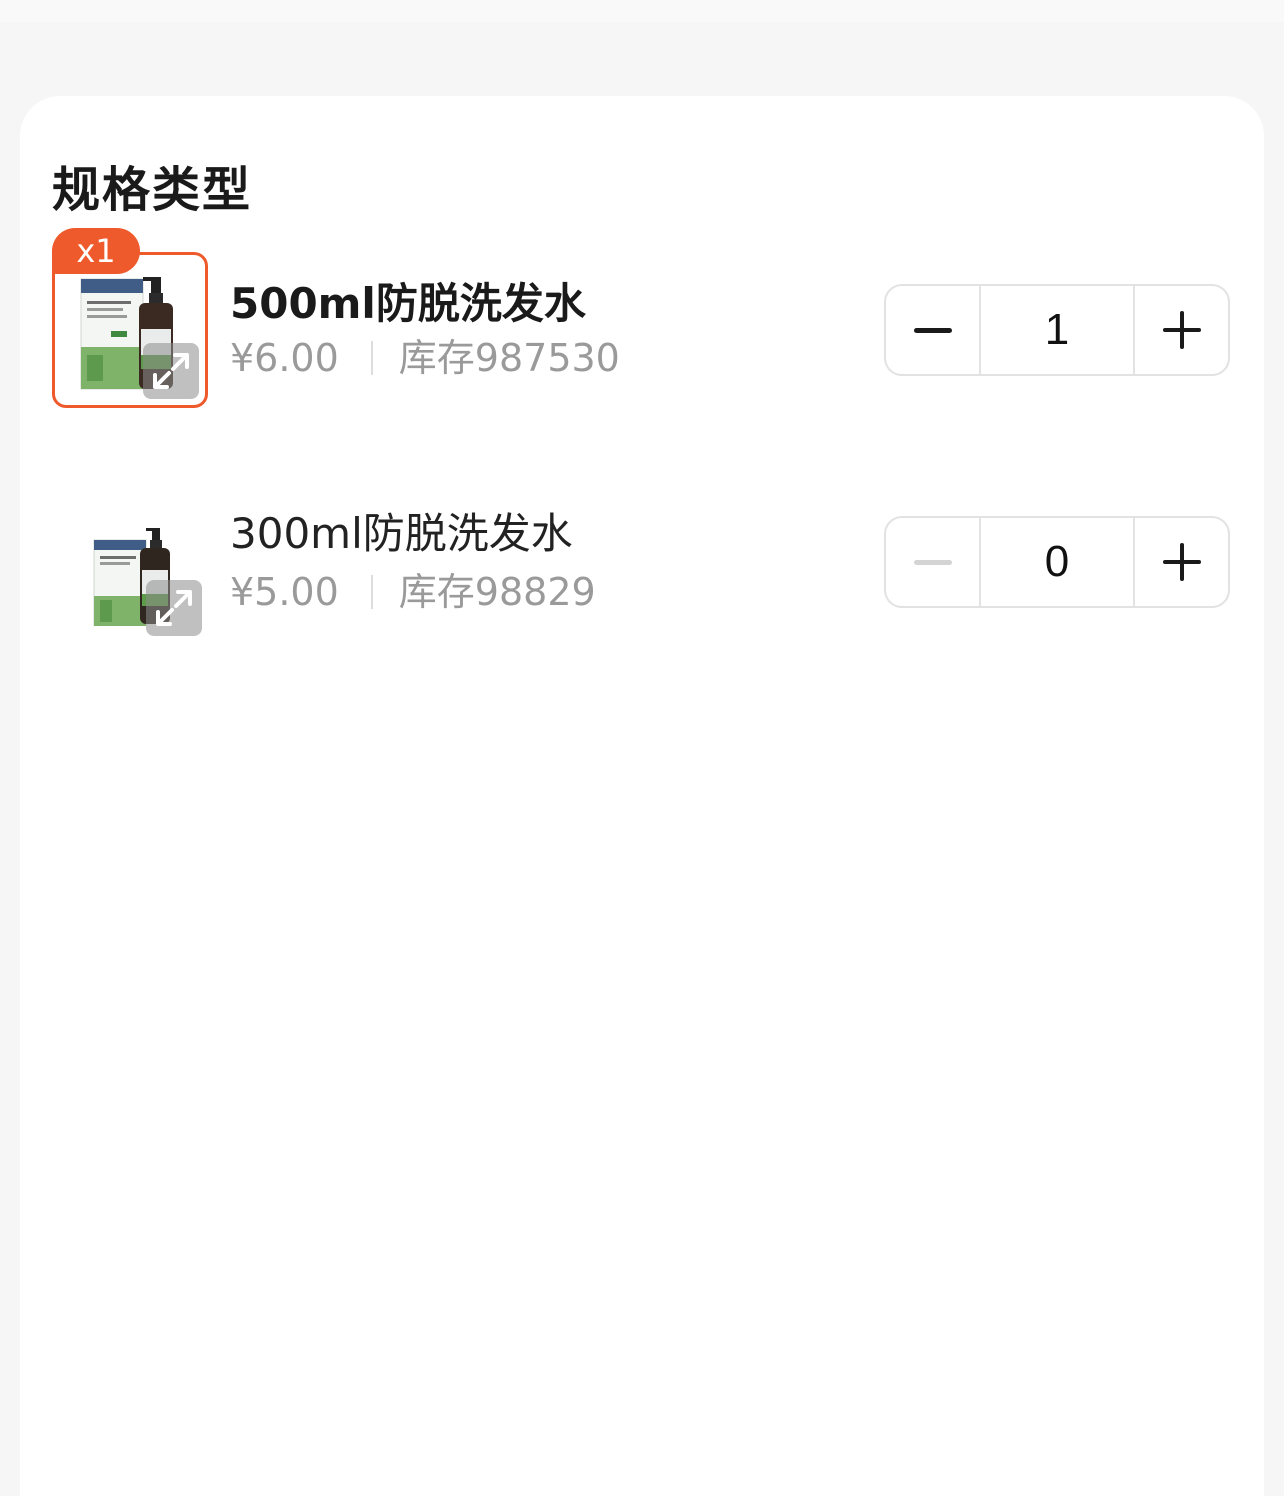  I want to click on sku-row: x1 500ml防脱洗发水 ¥6.00 库存987530 1, so click(642, 320).